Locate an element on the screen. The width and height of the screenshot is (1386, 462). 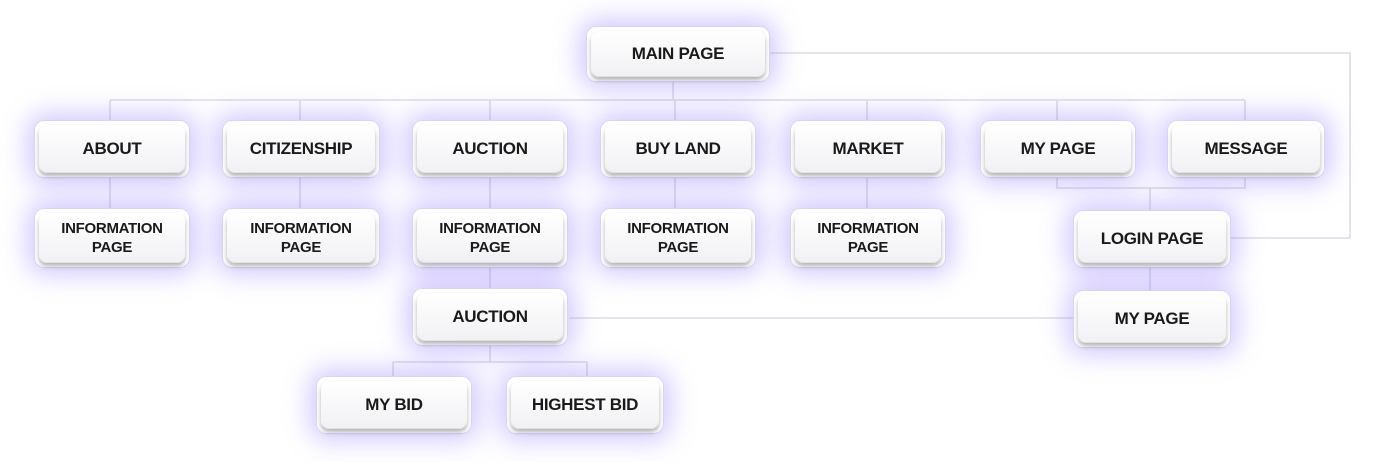
node-information-page-citizenship: INFORMATION PAGE is located at coordinates (301, 238).